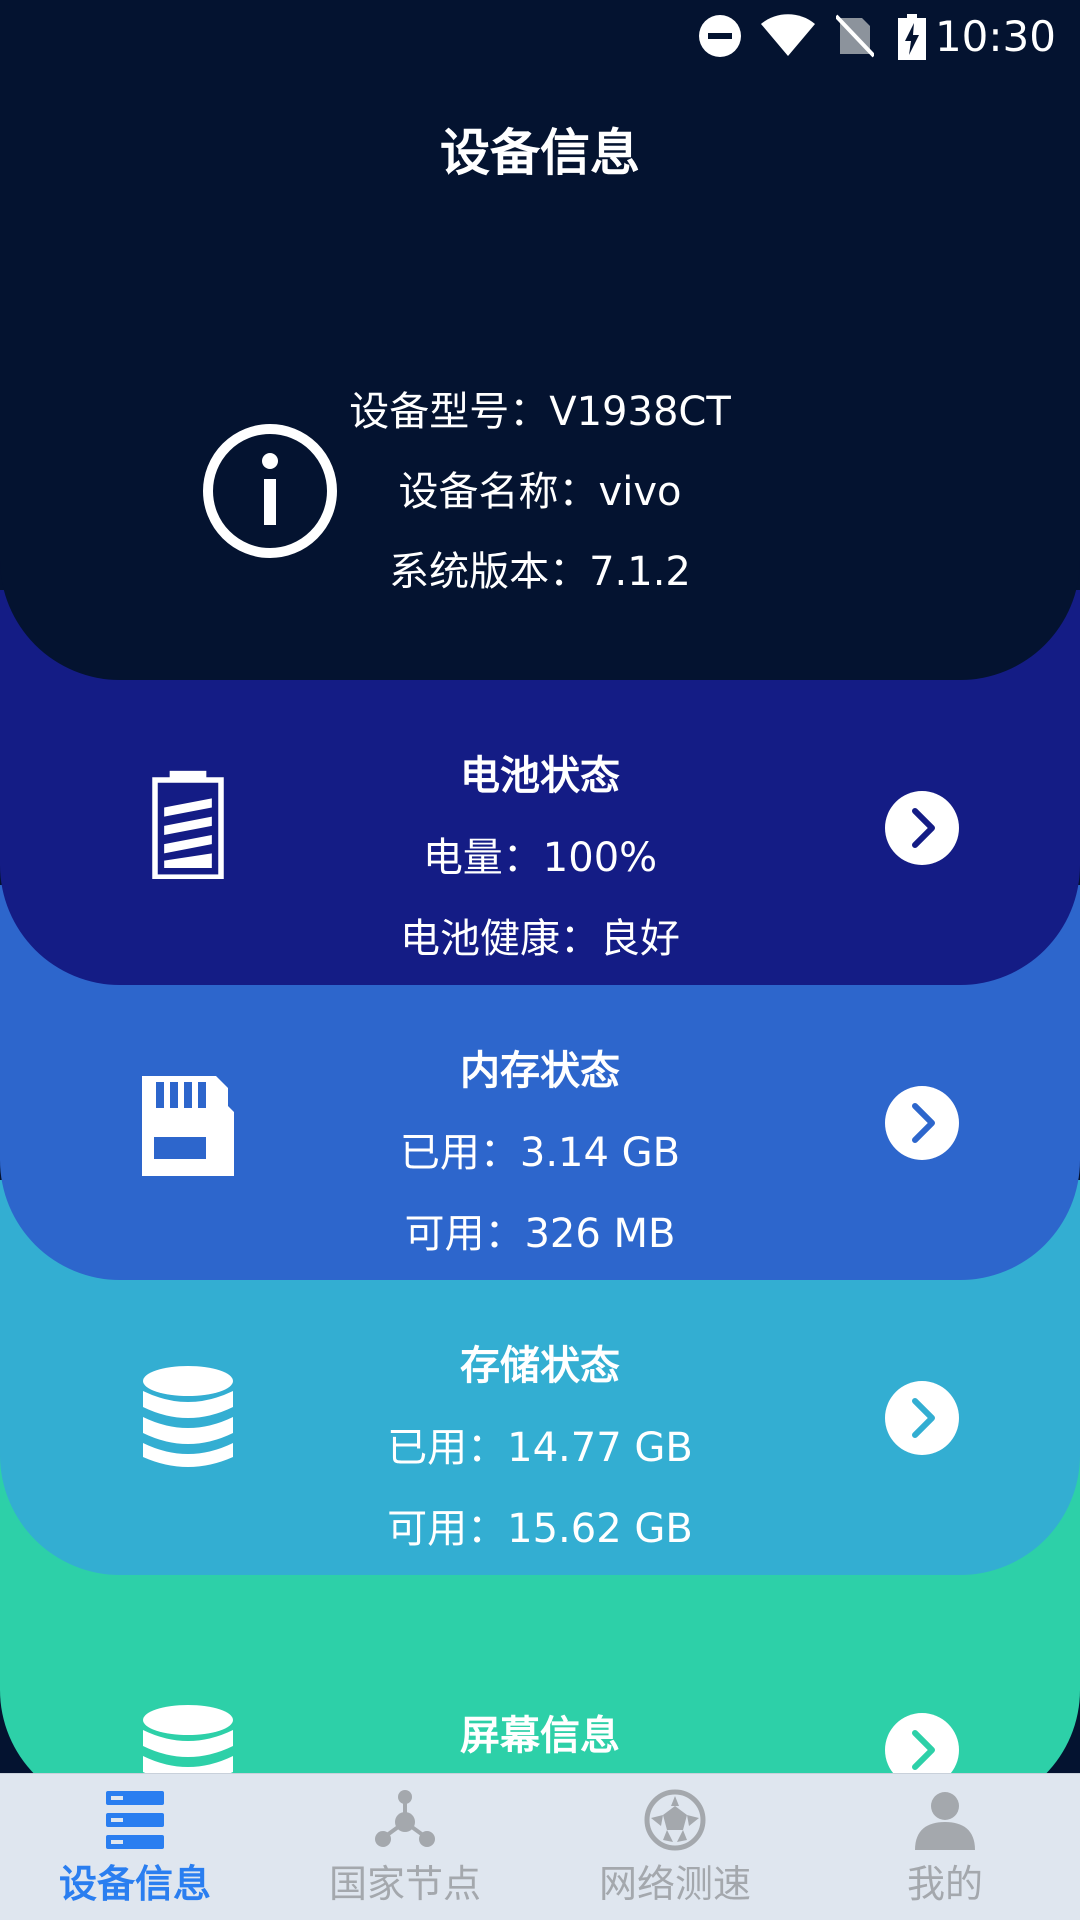 The image size is (1080, 1920). What do you see at coordinates (540, 37) in the screenshot?
I see `status-bar: 10:30` at bounding box center [540, 37].